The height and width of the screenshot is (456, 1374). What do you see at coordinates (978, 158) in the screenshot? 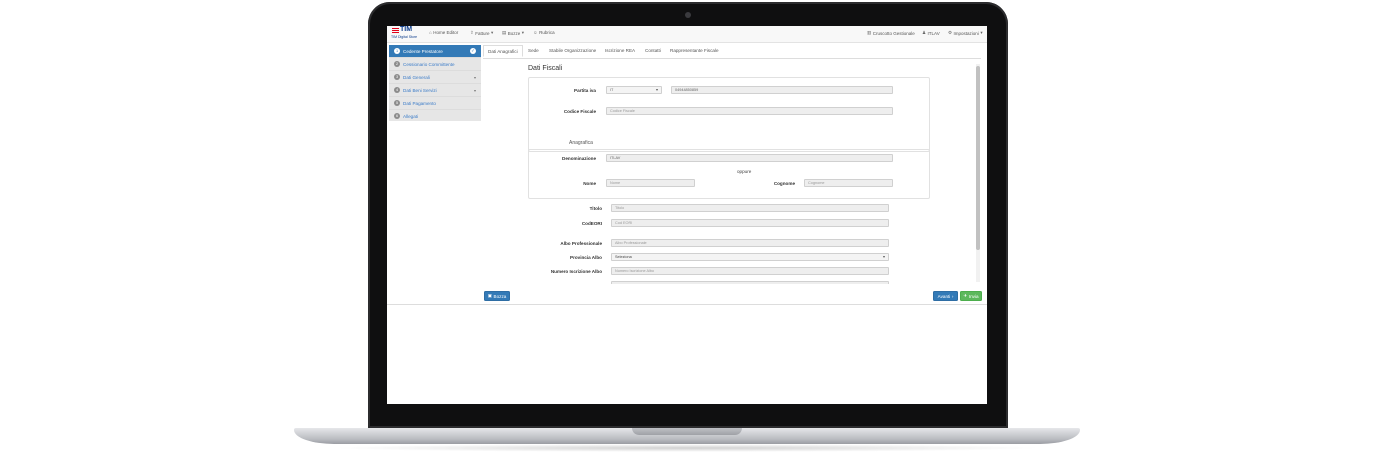
I see `panel-scrollbar-thumb` at bounding box center [978, 158].